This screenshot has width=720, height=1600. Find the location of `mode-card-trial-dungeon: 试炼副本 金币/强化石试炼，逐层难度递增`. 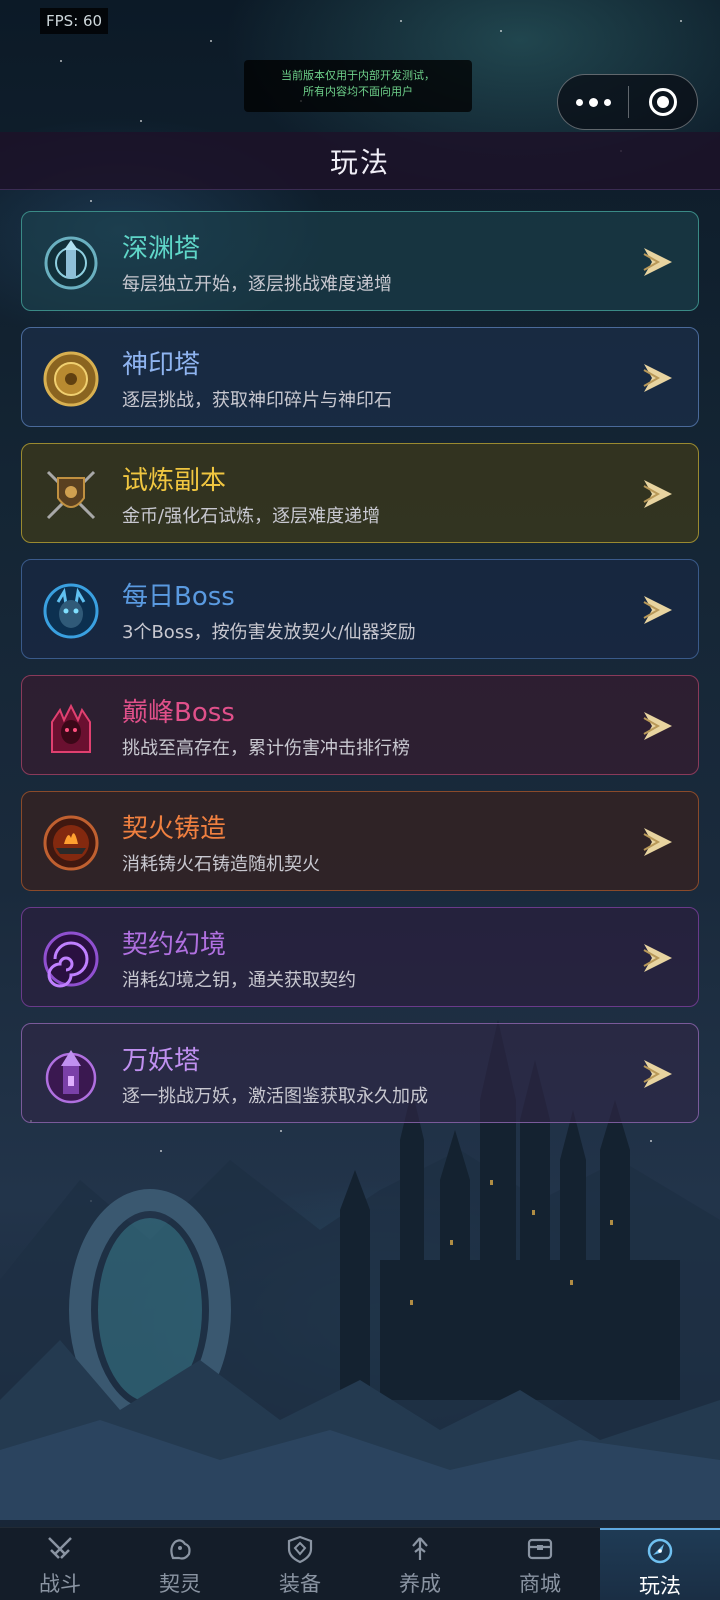

mode-card-trial-dungeon: 试炼副本 金币/强化石试炼，逐层难度递增 is located at coordinates (360, 493).